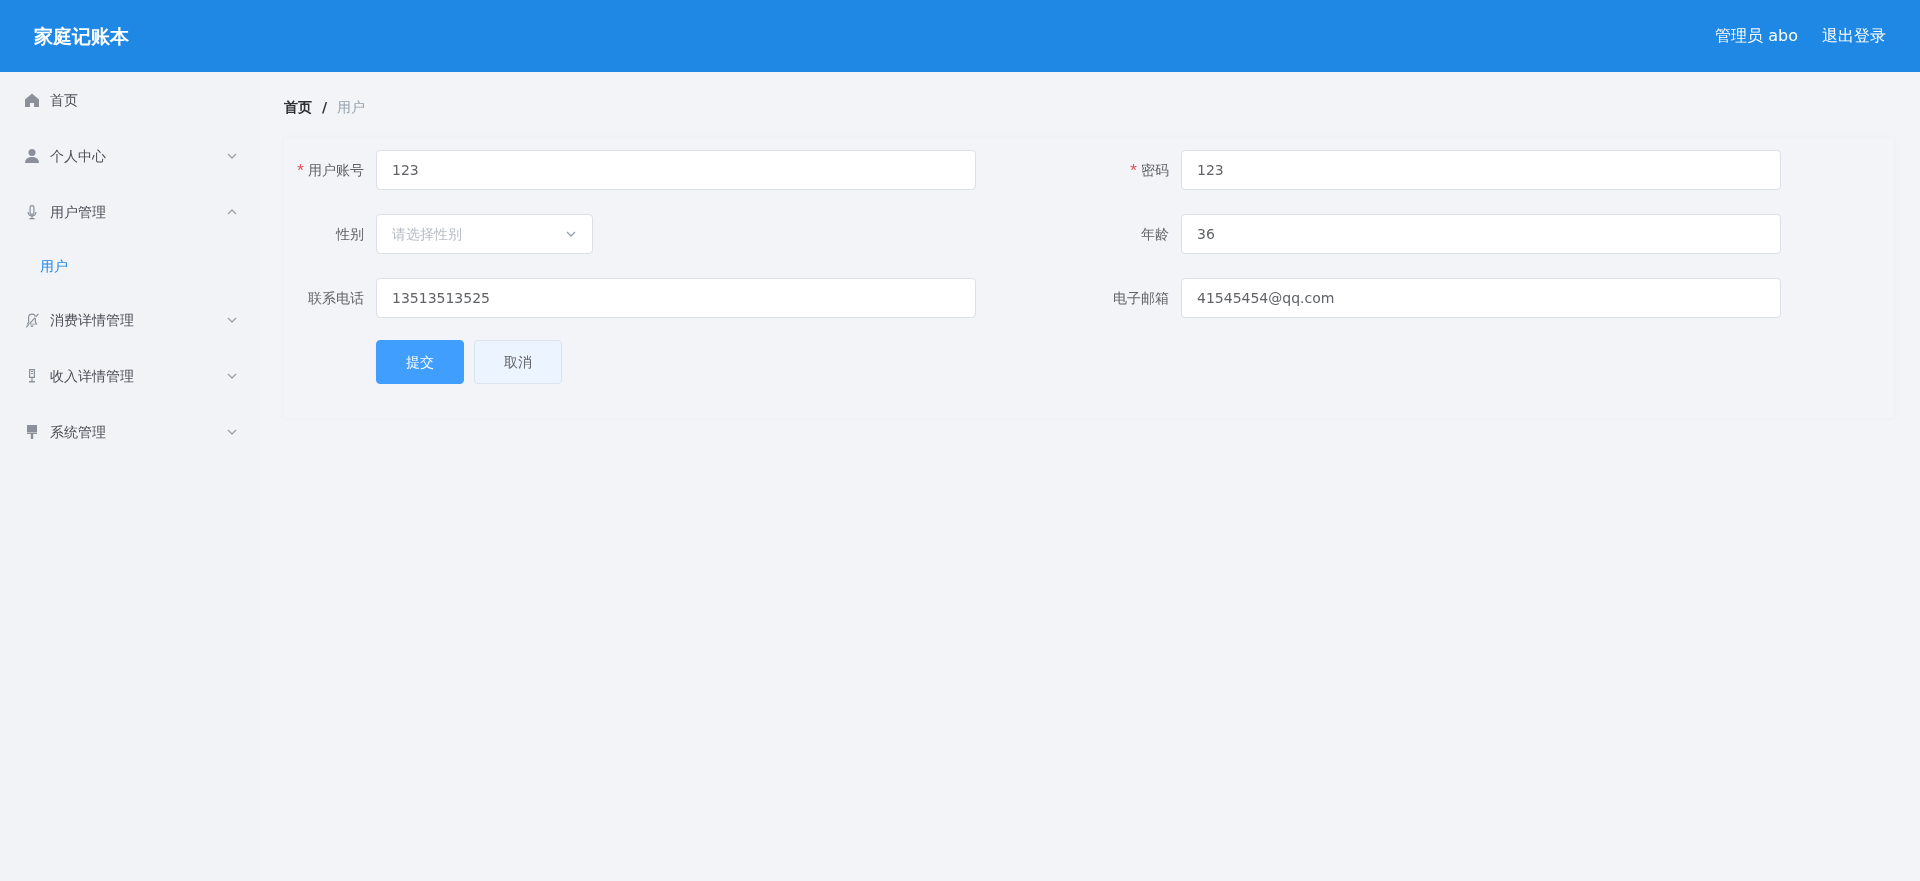  I want to click on sidebar-item: 个人中心, so click(129, 156).